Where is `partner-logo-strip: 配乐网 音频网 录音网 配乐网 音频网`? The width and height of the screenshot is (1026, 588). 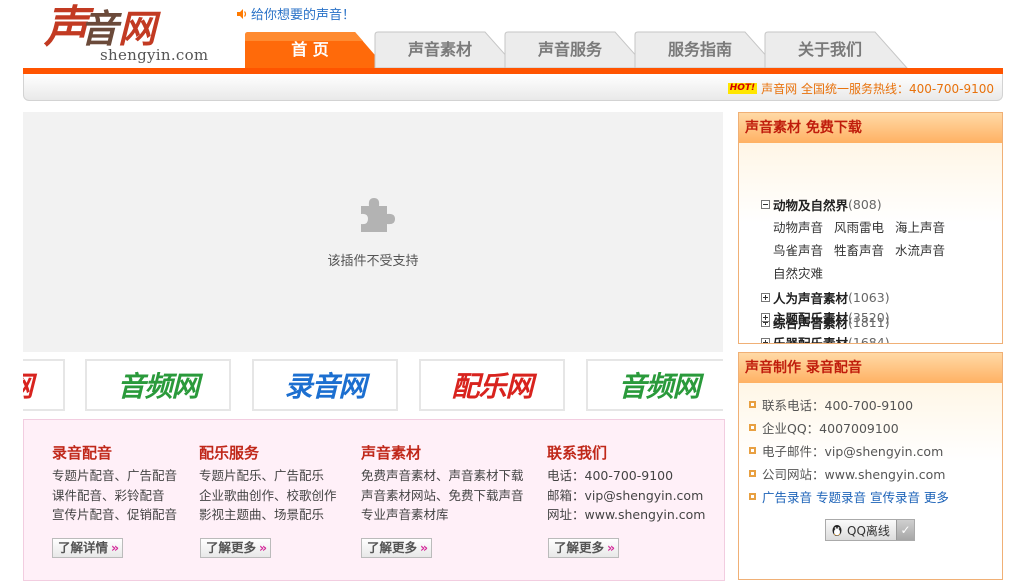 partner-logo-strip: 配乐网 音频网 录音网 配乐网 音频网 is located at coordinates (373, 385).